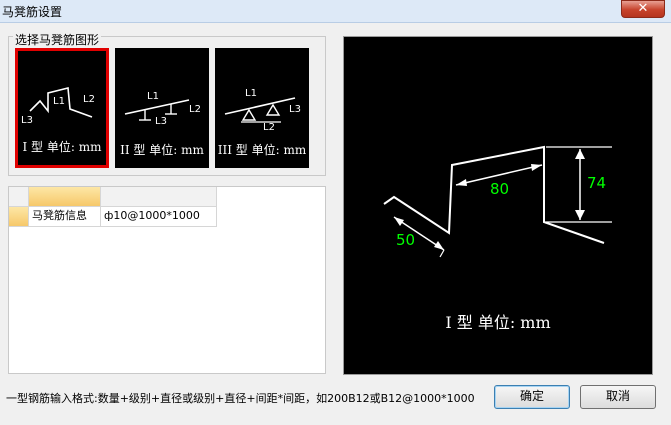 The width and height of the screenshot is (671, 425). I want to click on shape-option-type-2: L1 L2 L3 II 型 单位: mm, so click(162, 108).